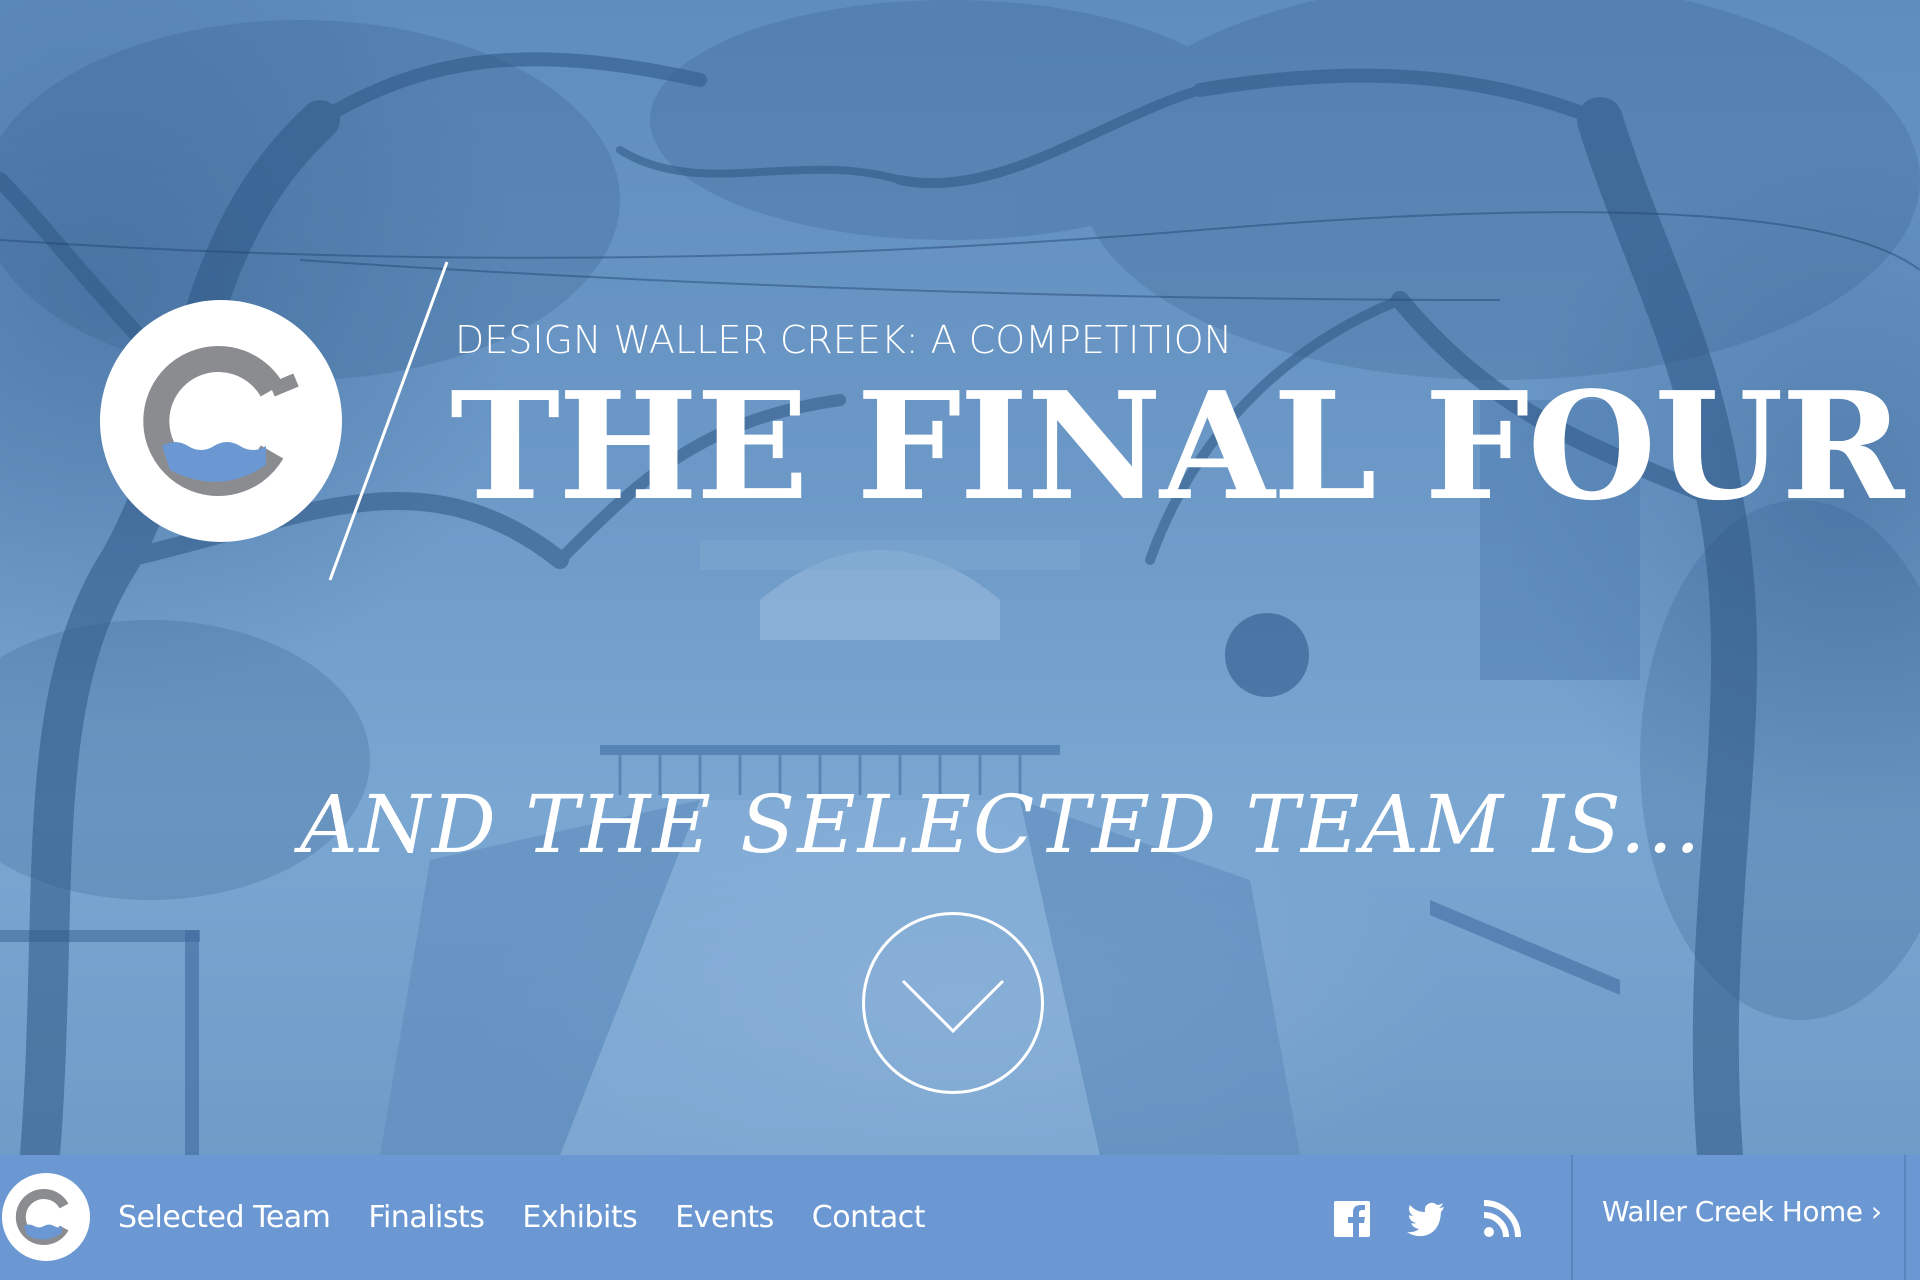  I want to click on scroll-down-button, so click(953, 1003).